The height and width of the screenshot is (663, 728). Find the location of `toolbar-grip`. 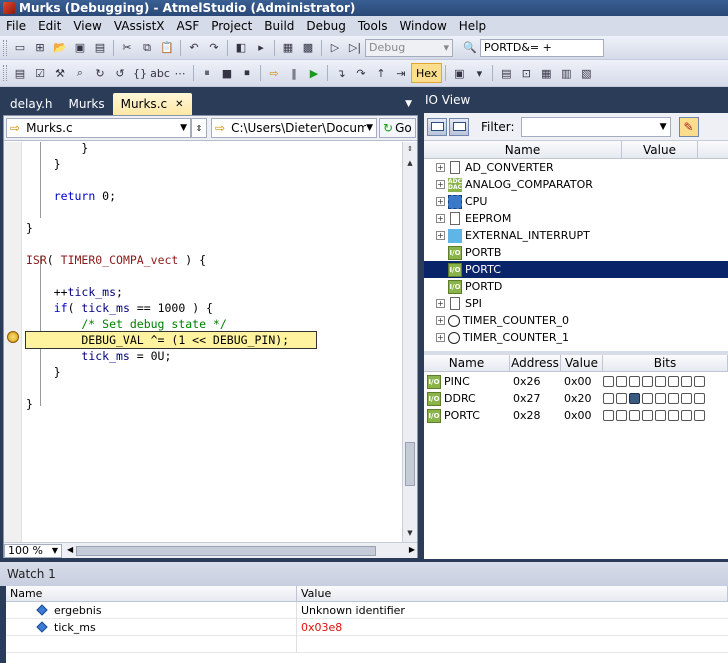

toolbar-grip is located at coordinates (5, 73).